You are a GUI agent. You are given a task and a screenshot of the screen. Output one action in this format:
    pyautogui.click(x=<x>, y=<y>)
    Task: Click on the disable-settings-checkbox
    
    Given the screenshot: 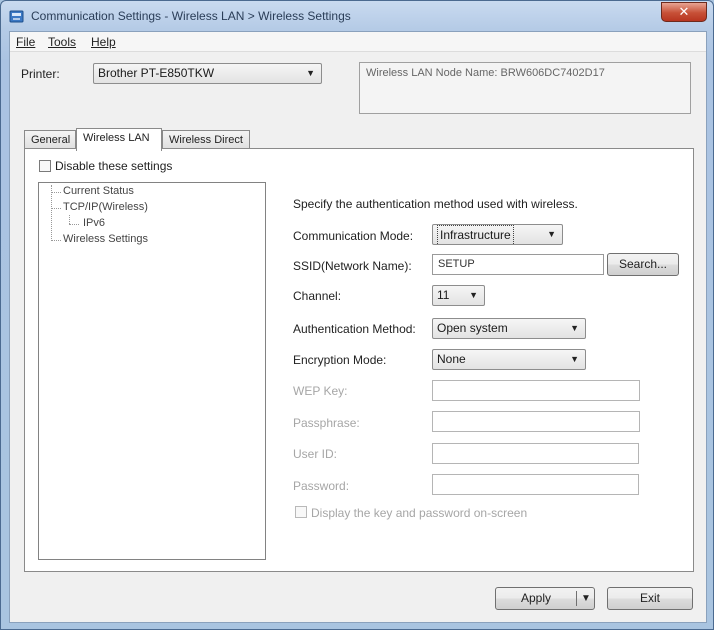 What is the action you would take?
    pyautogui.click(x=45, y=166)
    